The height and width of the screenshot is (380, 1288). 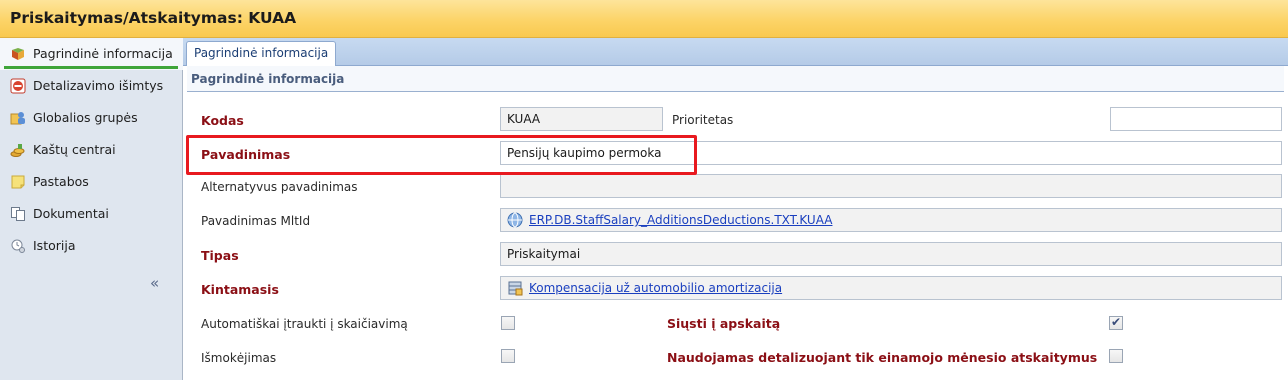 I want to click on collapse-sidebar-button: «, so click(x=154, y=283).